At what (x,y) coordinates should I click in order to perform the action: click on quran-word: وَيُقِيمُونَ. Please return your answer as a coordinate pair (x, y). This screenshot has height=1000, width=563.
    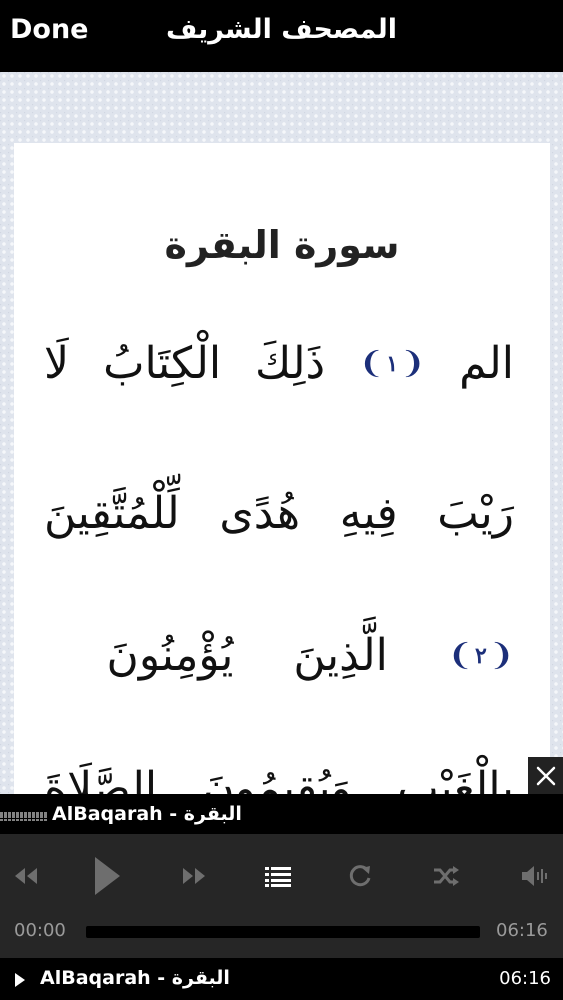
    Looking at the image, I should click on (277, 778).